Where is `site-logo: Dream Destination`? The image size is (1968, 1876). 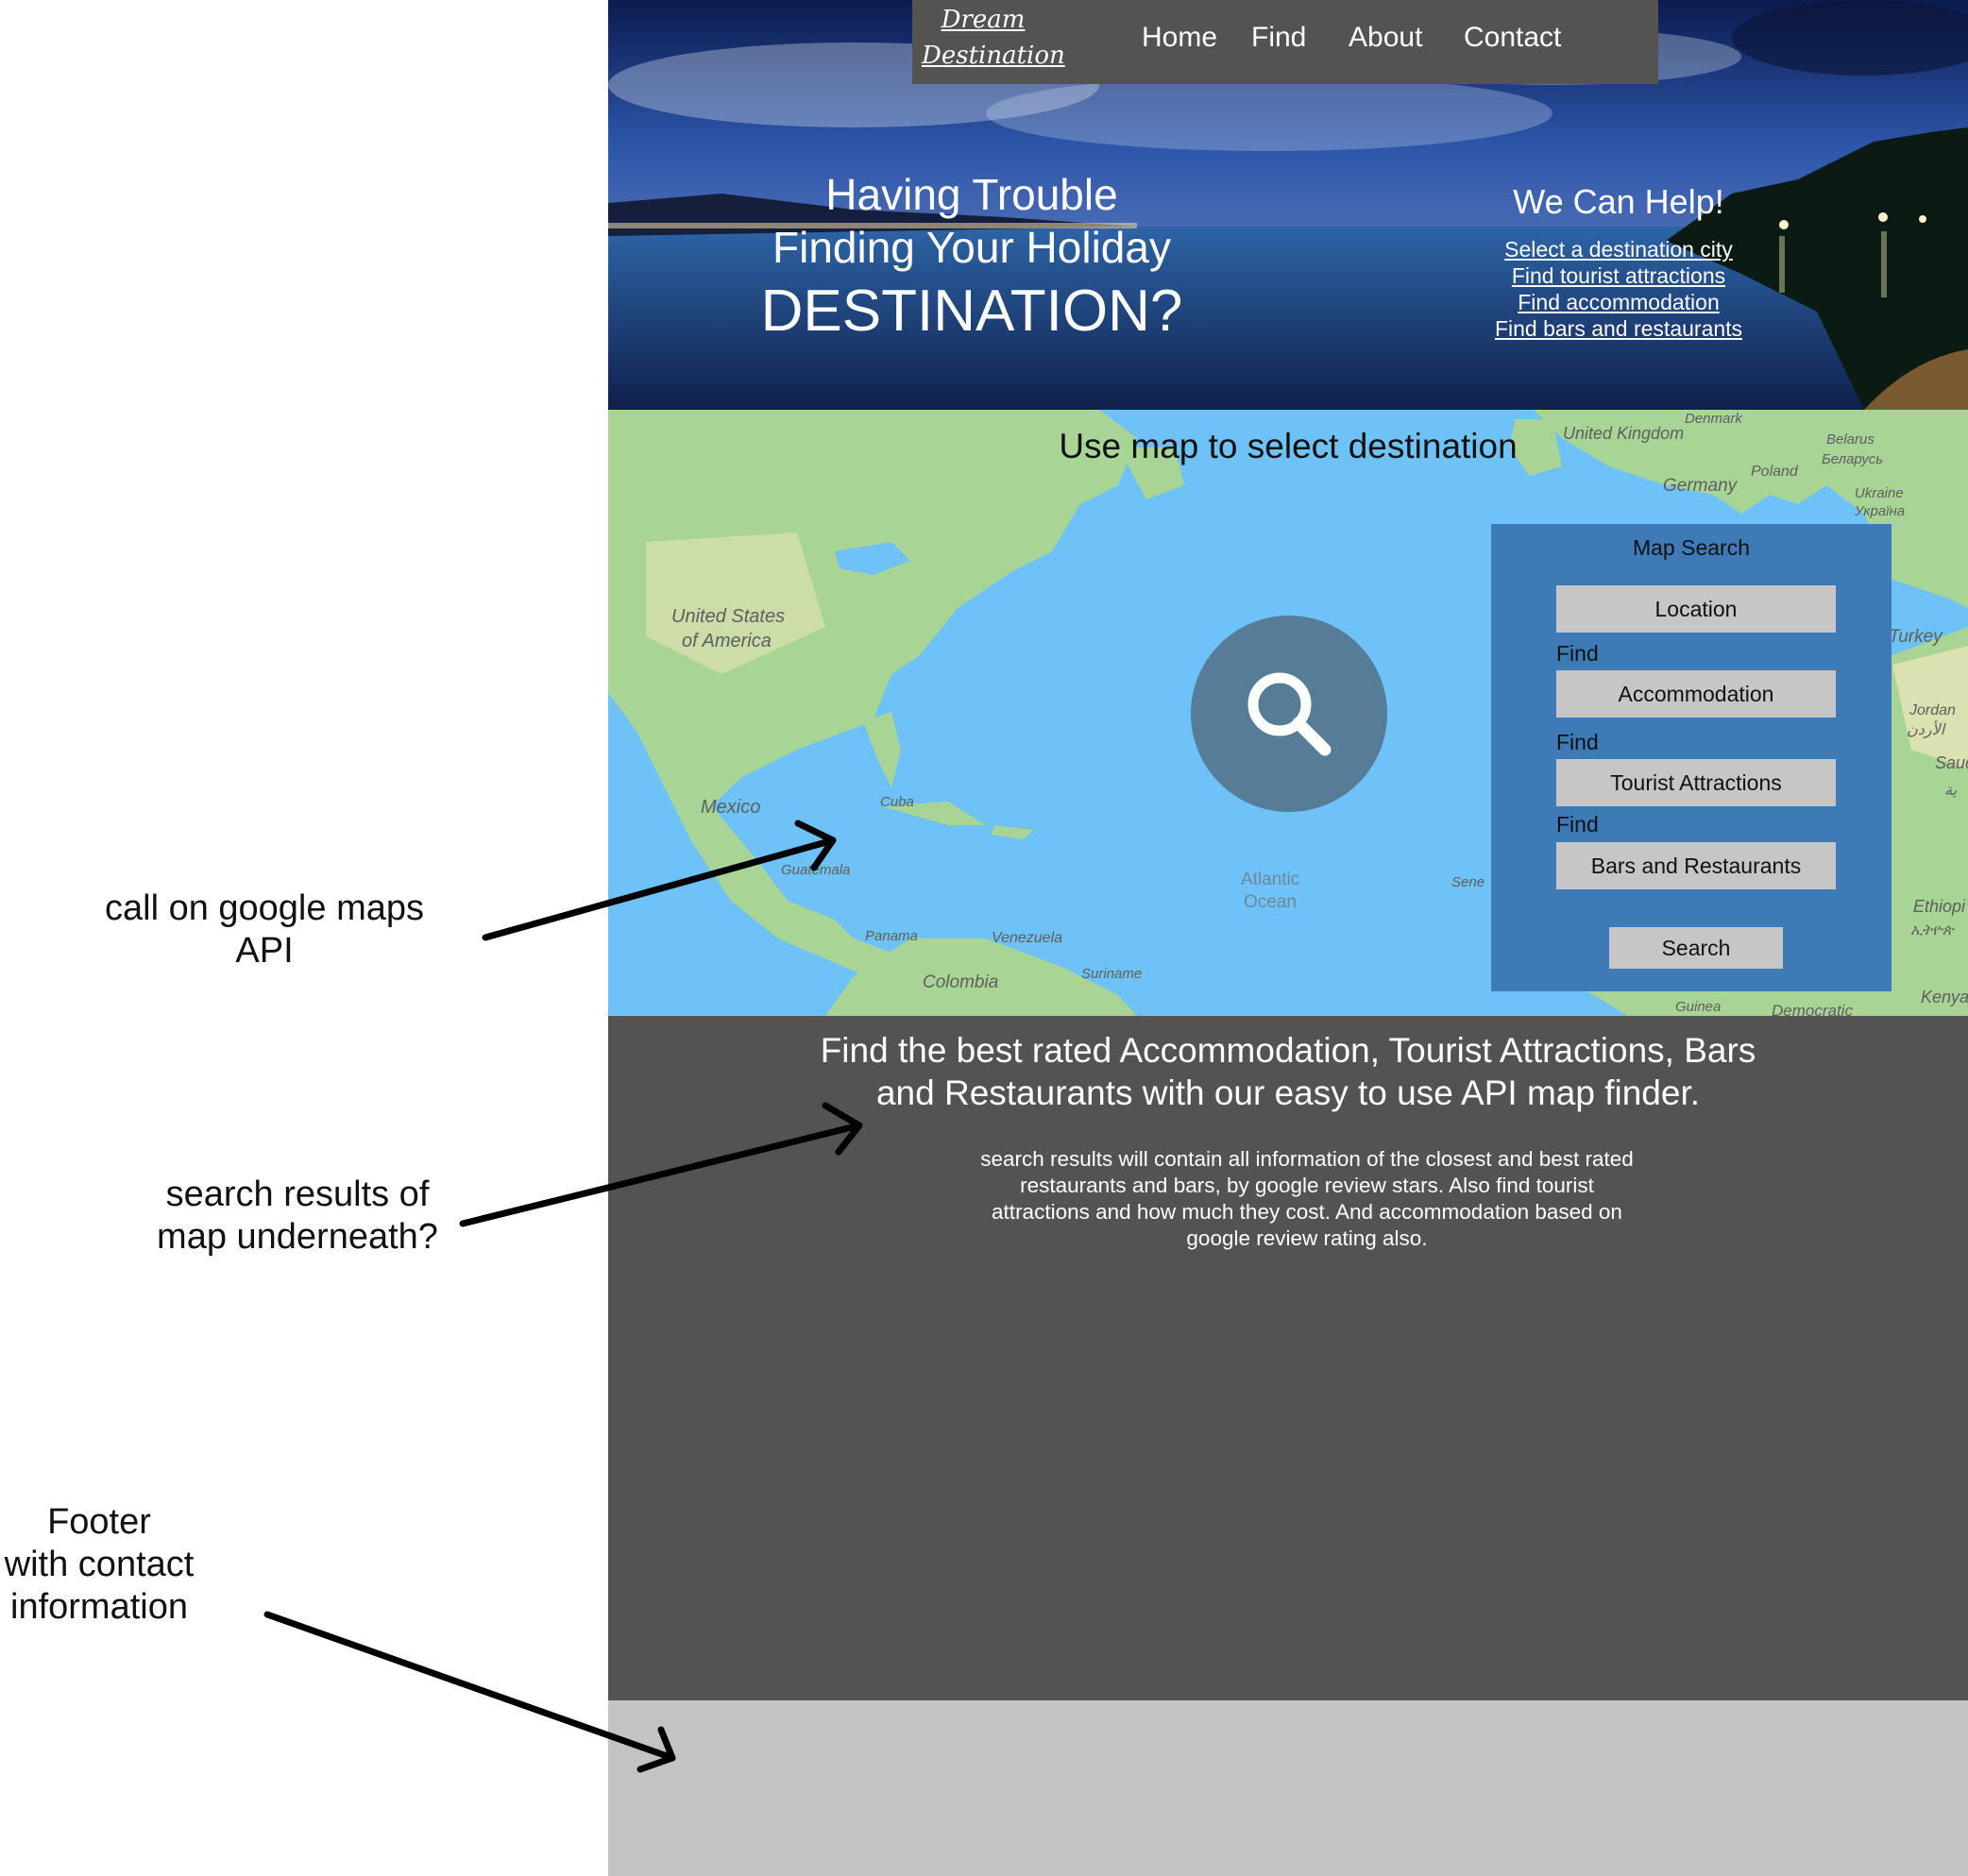 site-logo: Dream Destination is located at coordinates (993, 38).